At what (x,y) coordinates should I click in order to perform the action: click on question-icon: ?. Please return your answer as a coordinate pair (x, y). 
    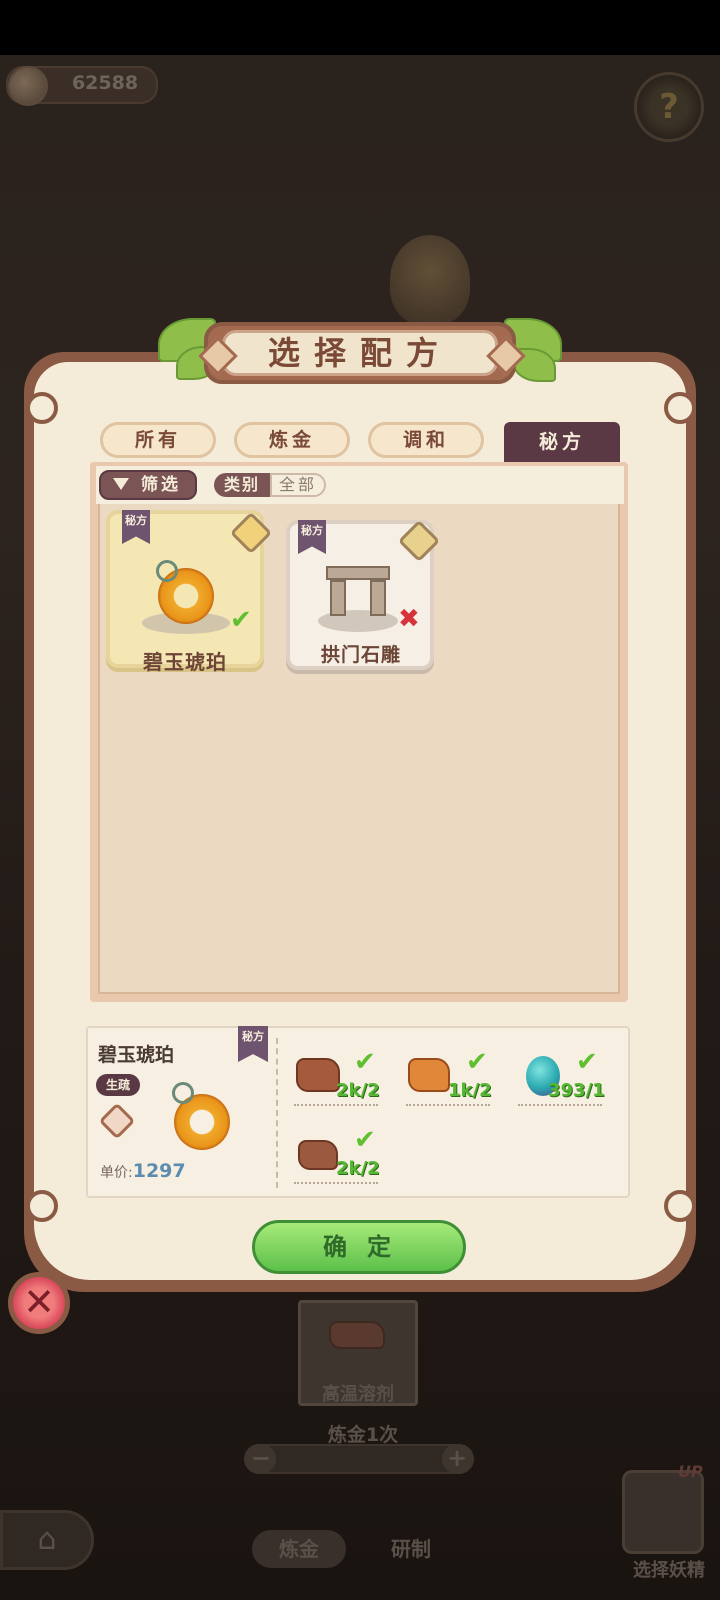
    Looking at the image, I should click on (669, 107).